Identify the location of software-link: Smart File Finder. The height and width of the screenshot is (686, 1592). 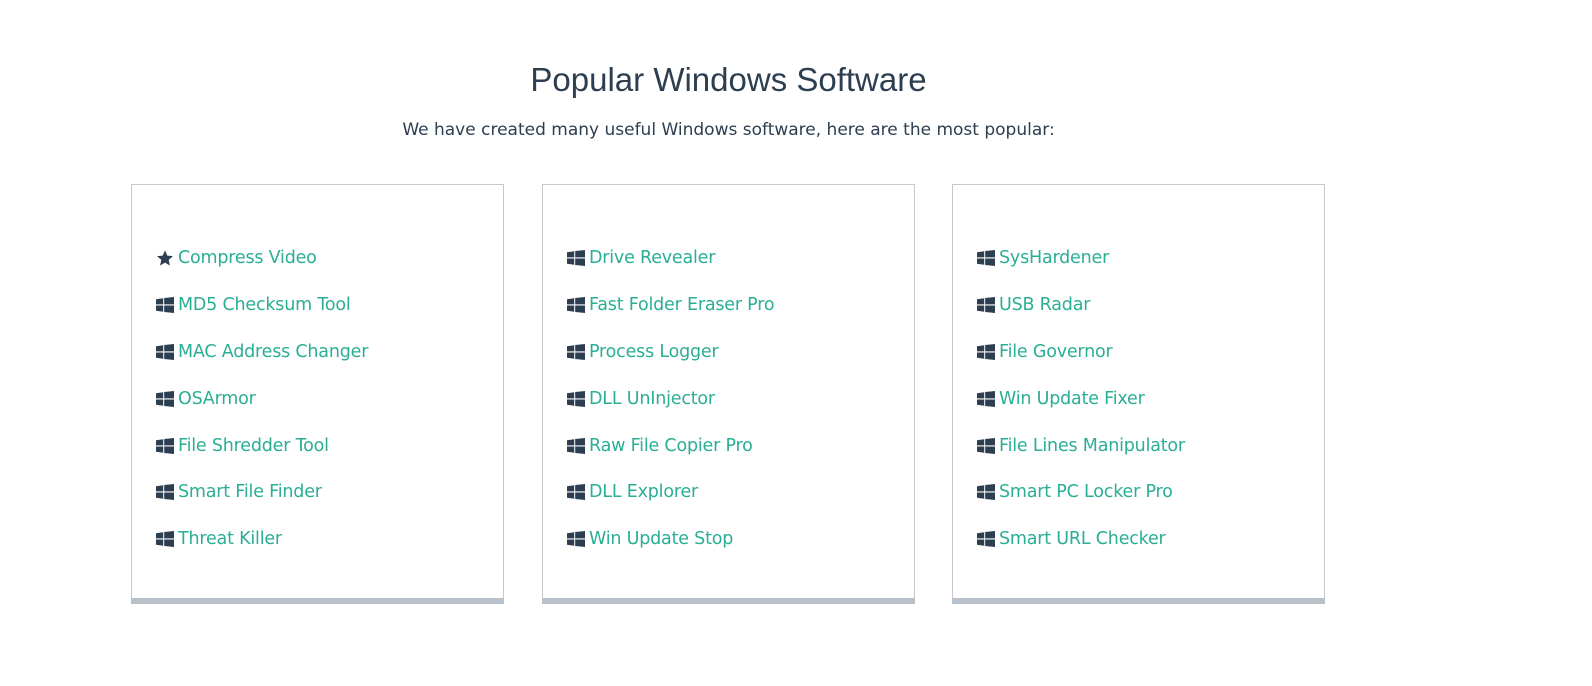
(250, 492).